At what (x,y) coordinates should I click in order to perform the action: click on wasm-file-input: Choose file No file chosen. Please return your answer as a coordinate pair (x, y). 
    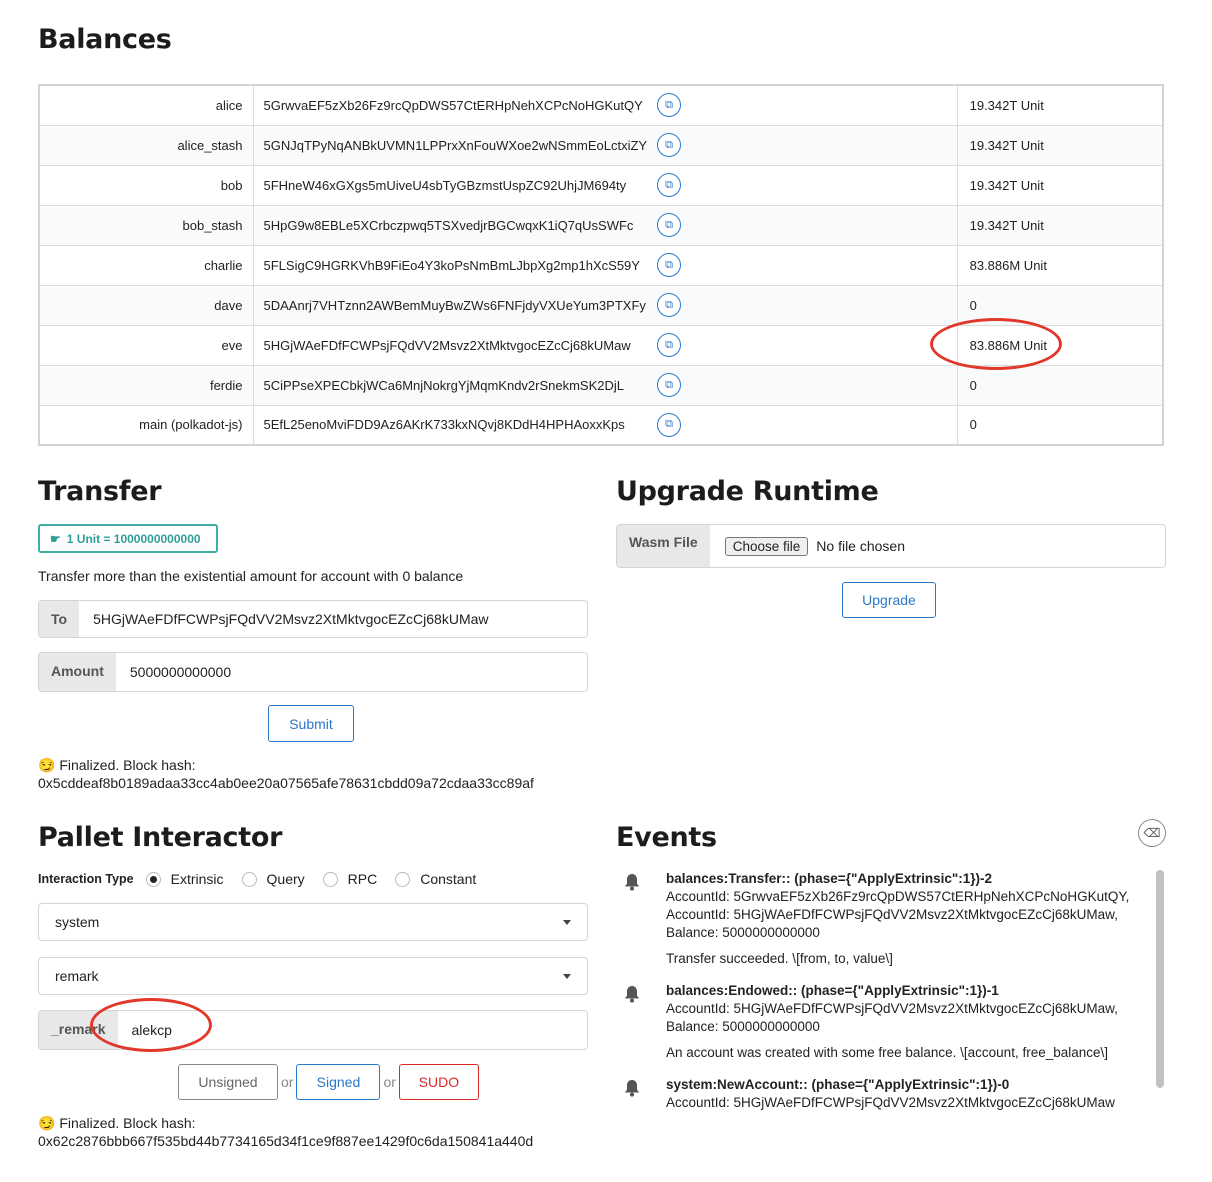
    Looking at the image, I should click on (937, 546).